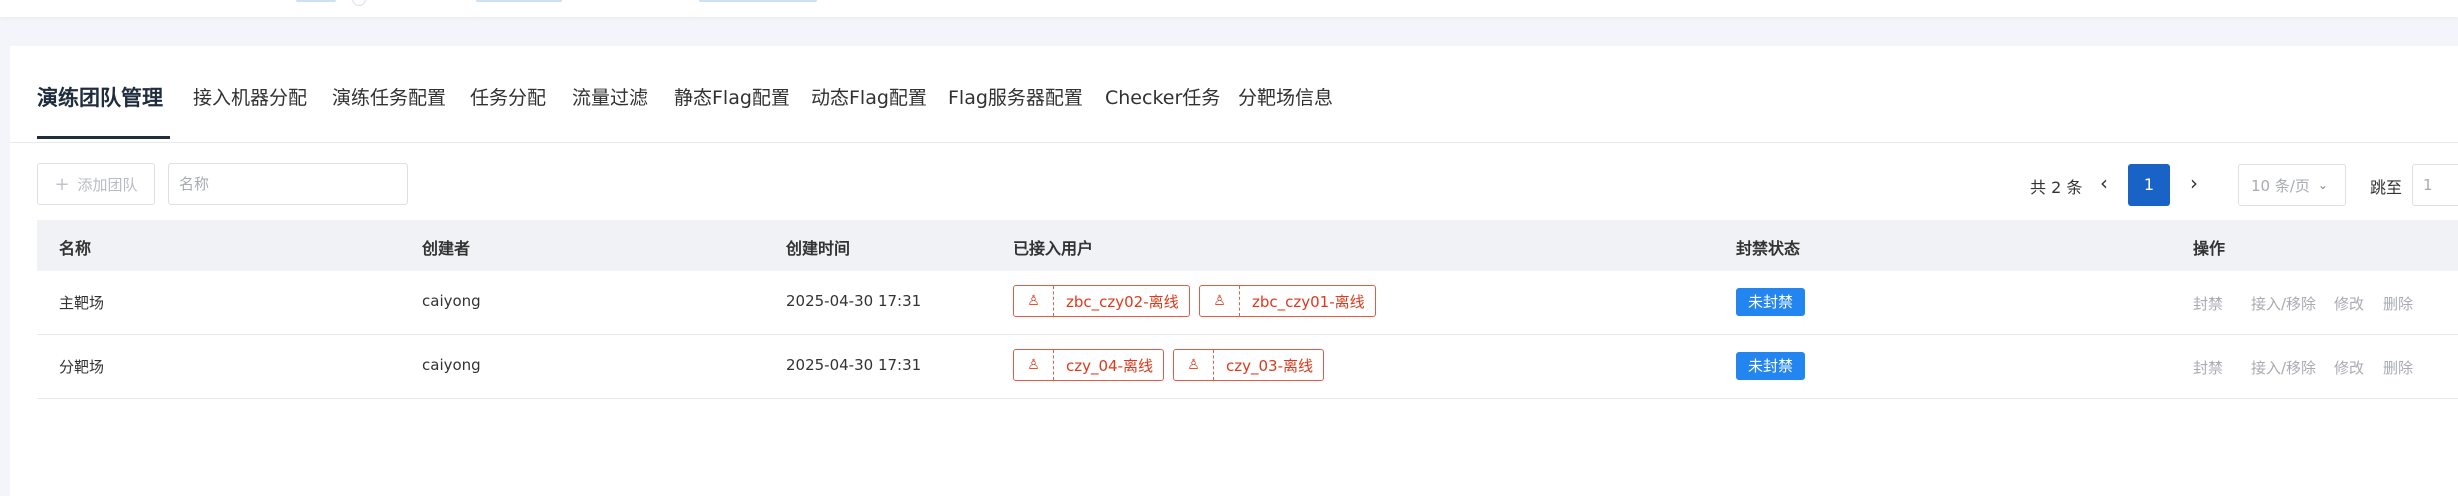 This screenshot has width=2458, height=496. What do you see at coordinates (1109, 365) in the screenshot?
I see `user-tag-label: czy_04-离线` at bounding box center [1109, 365].